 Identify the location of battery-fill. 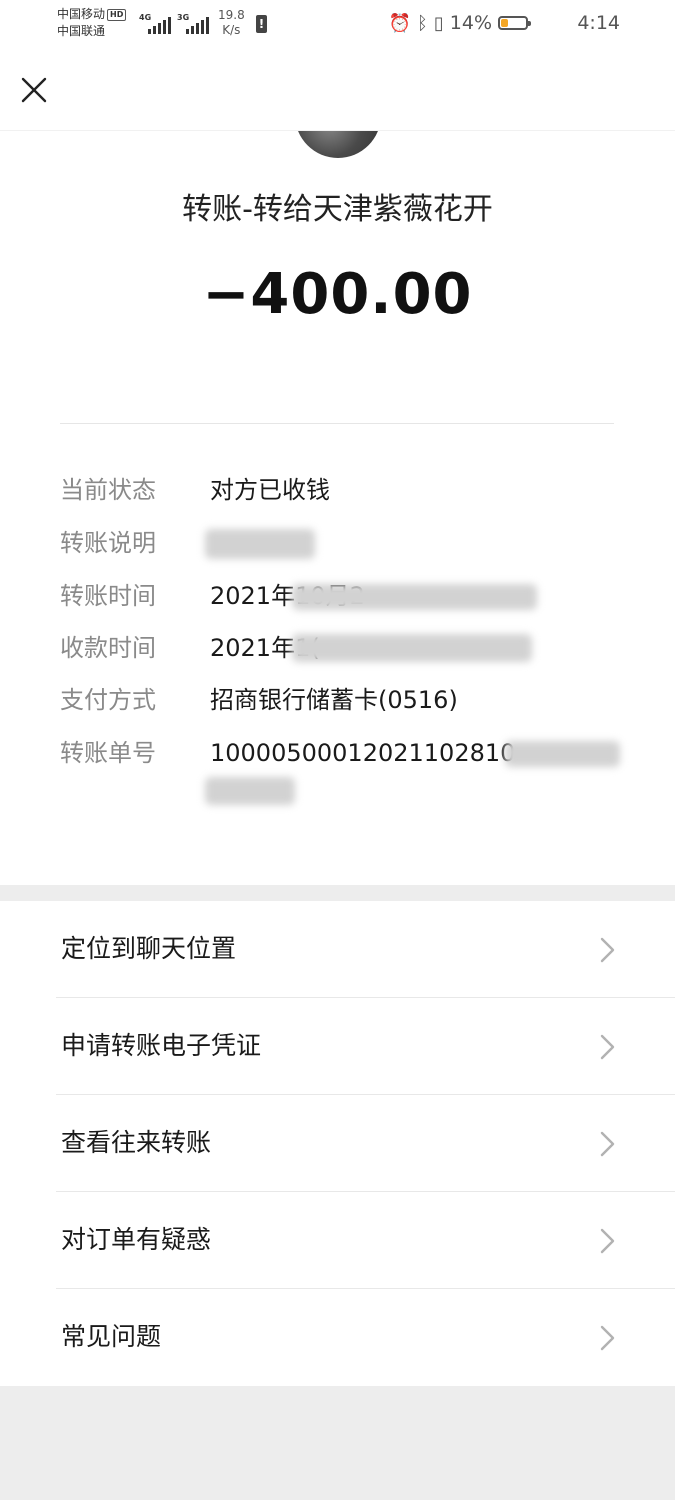
(504, 23).